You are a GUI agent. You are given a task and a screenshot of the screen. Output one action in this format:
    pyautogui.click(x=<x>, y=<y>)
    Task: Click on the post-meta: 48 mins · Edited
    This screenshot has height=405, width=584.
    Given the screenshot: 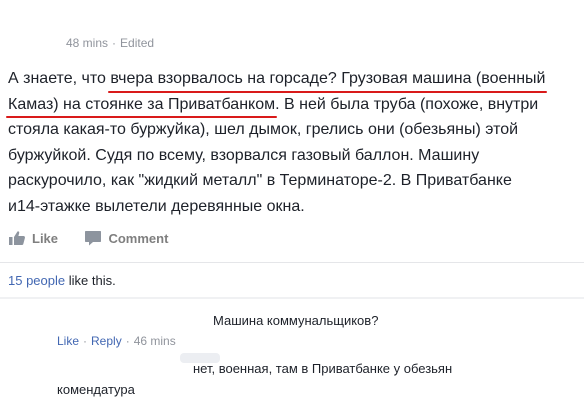 What is the action you would take?
    pyautogui.click(x=110, y=43)
    